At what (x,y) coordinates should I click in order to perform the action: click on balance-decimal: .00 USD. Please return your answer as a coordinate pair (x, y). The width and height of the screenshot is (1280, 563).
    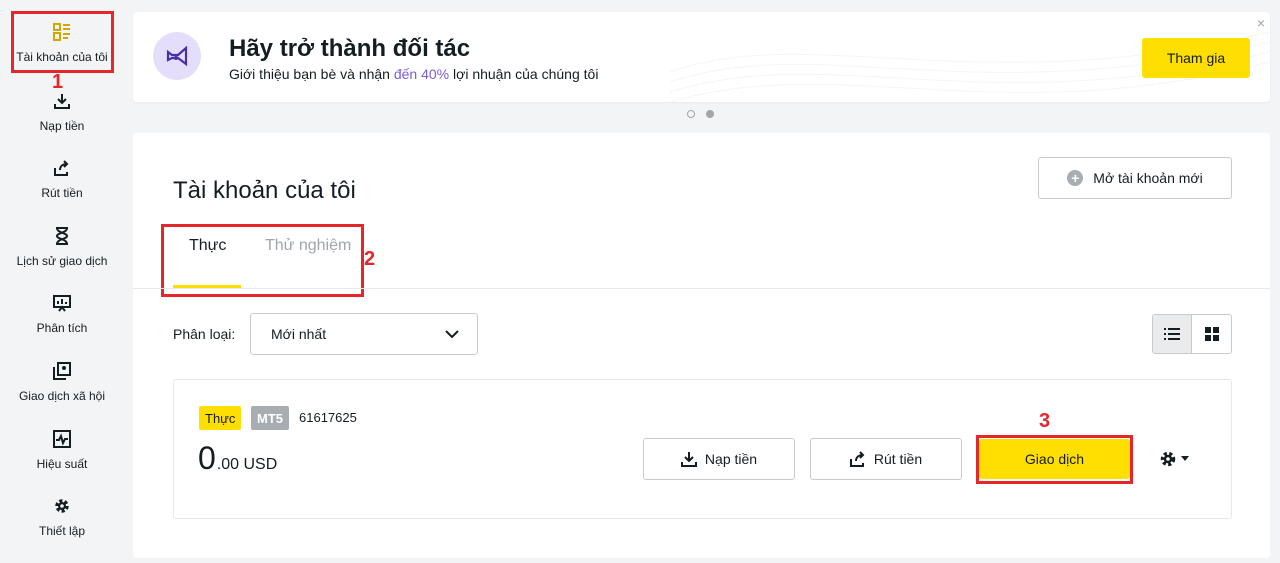
    Looking at the image, I should click on (247, 464).